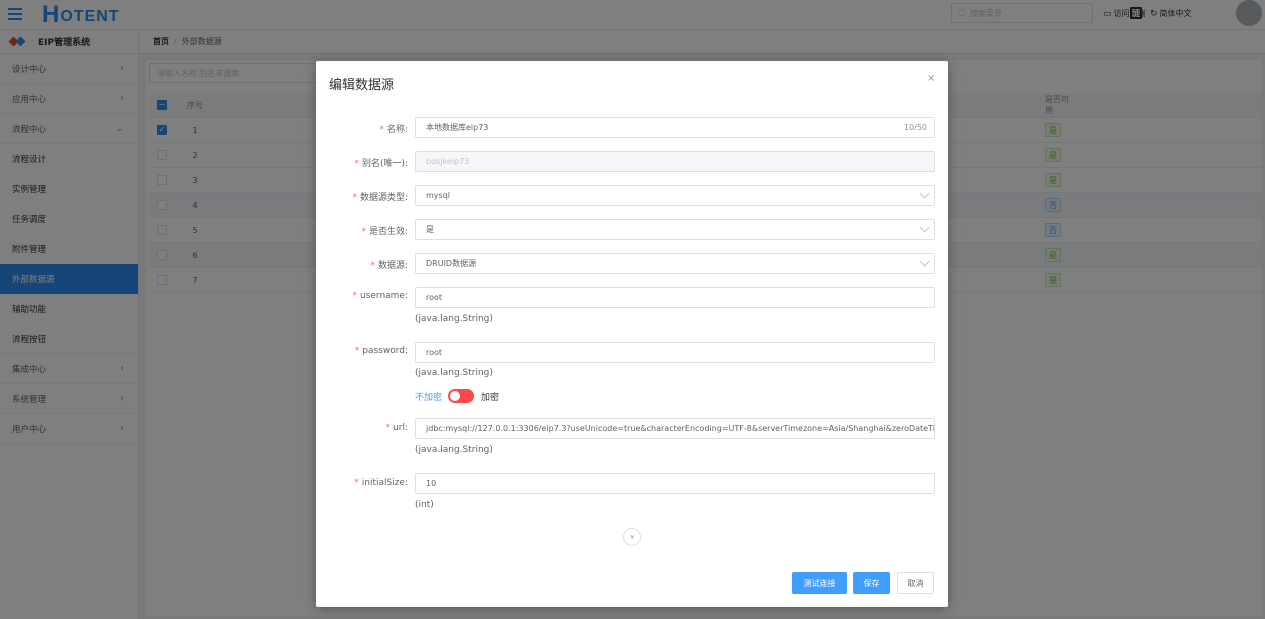 The image size is (1265, 619). I want to click on initialsize-label: * initialSize:, so click(381, 483).